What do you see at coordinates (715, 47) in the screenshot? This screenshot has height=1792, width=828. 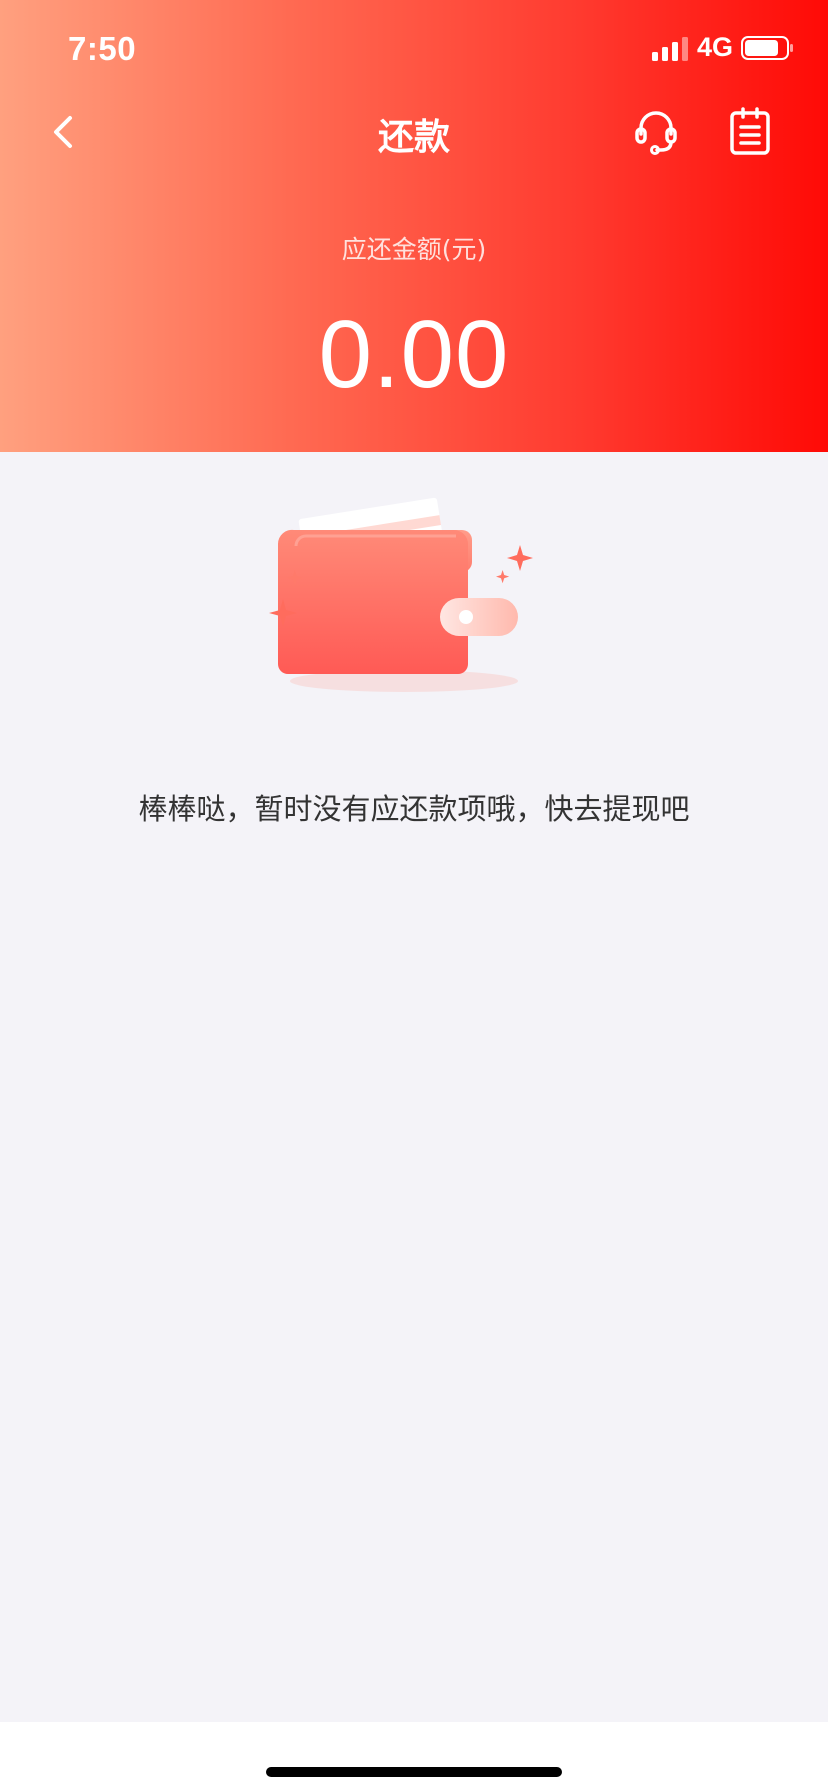 I see `network-type: 4G` at bounding box center [715, 47].